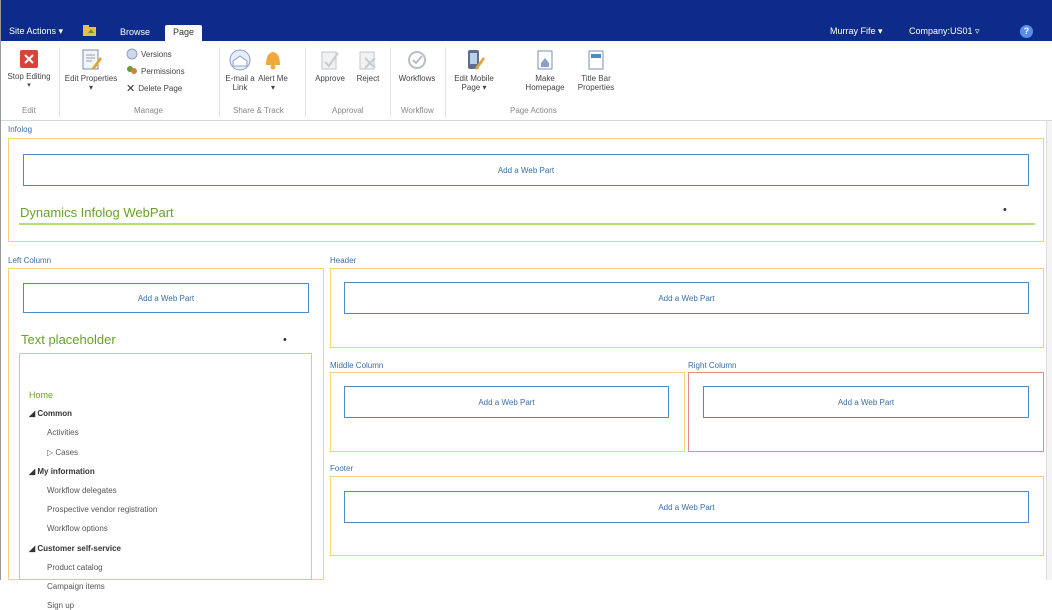 The image size is (1052, 610). Describe the element at coordinates (62, 452) in the screenshot. I see `nav-item: ▷ Cases` at that location.